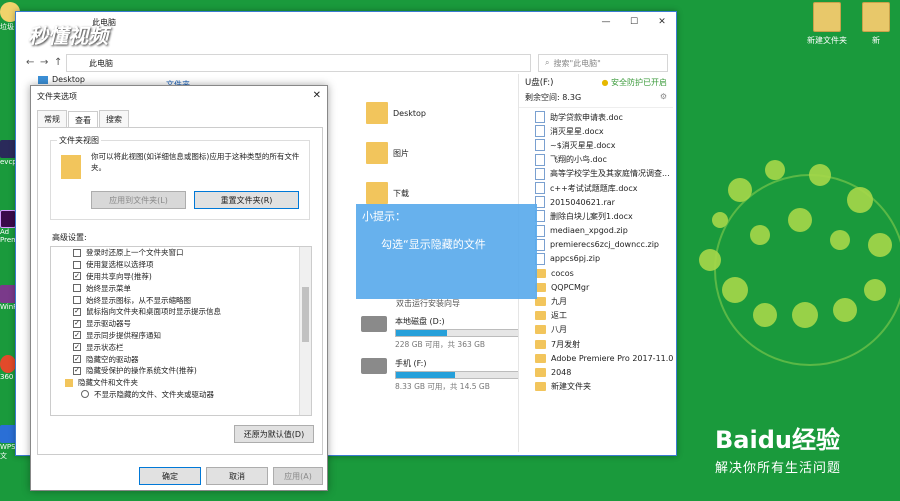 This screenshot has height=501, width=900. I want to click on option-label: 隐藏受保护的操作系统文件(推荐), so click(141, 371).